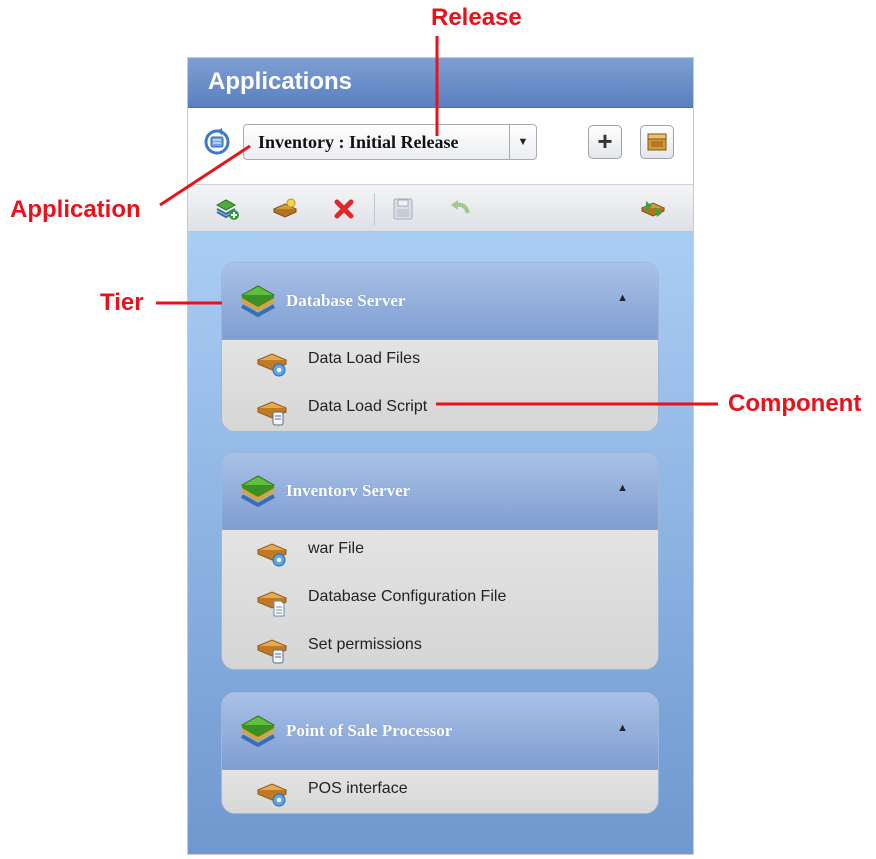  Describe the element at coordinates (440, 83) in the screenshot. I see `panel-title: Applications` at that location.